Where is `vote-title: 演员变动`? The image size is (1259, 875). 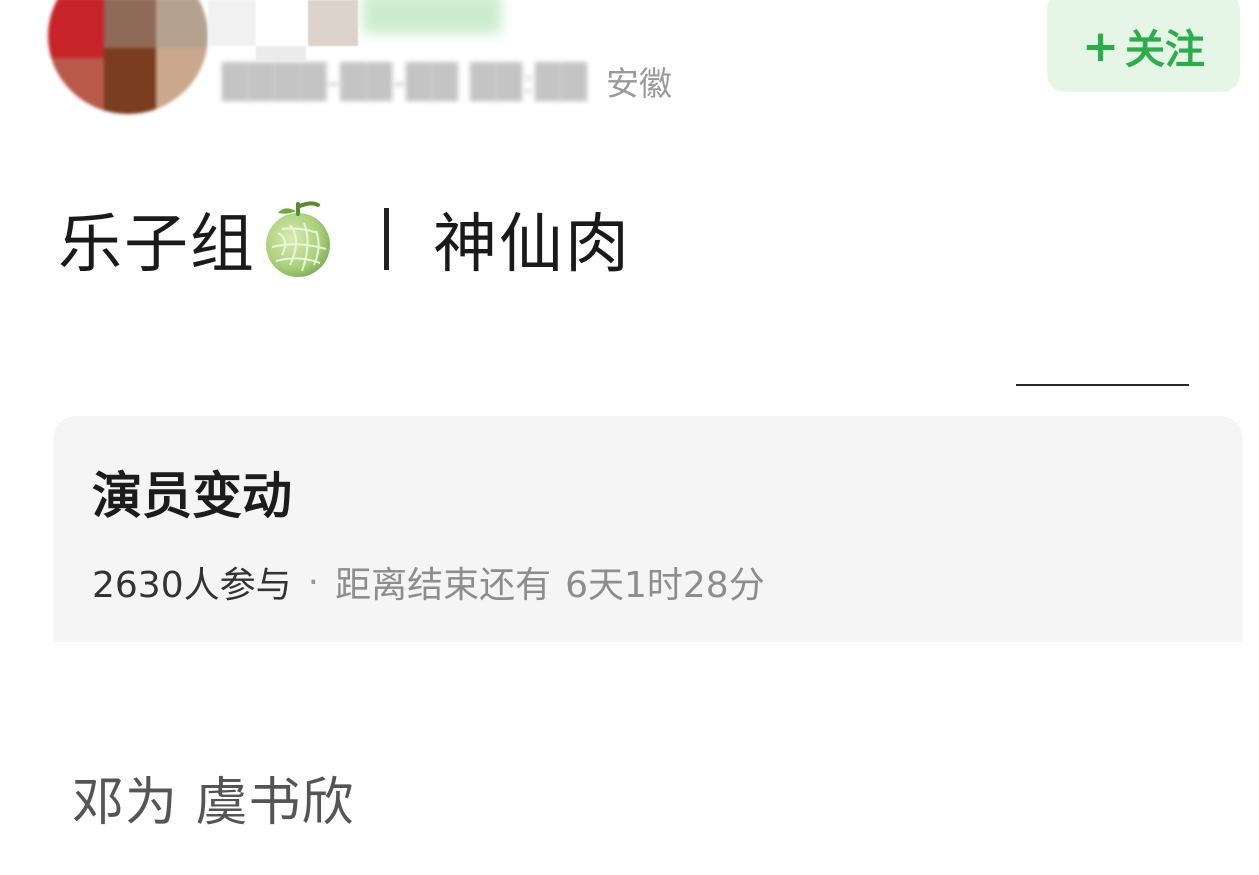
vote-title: 演员变动 is located at coordinates (192, 496).